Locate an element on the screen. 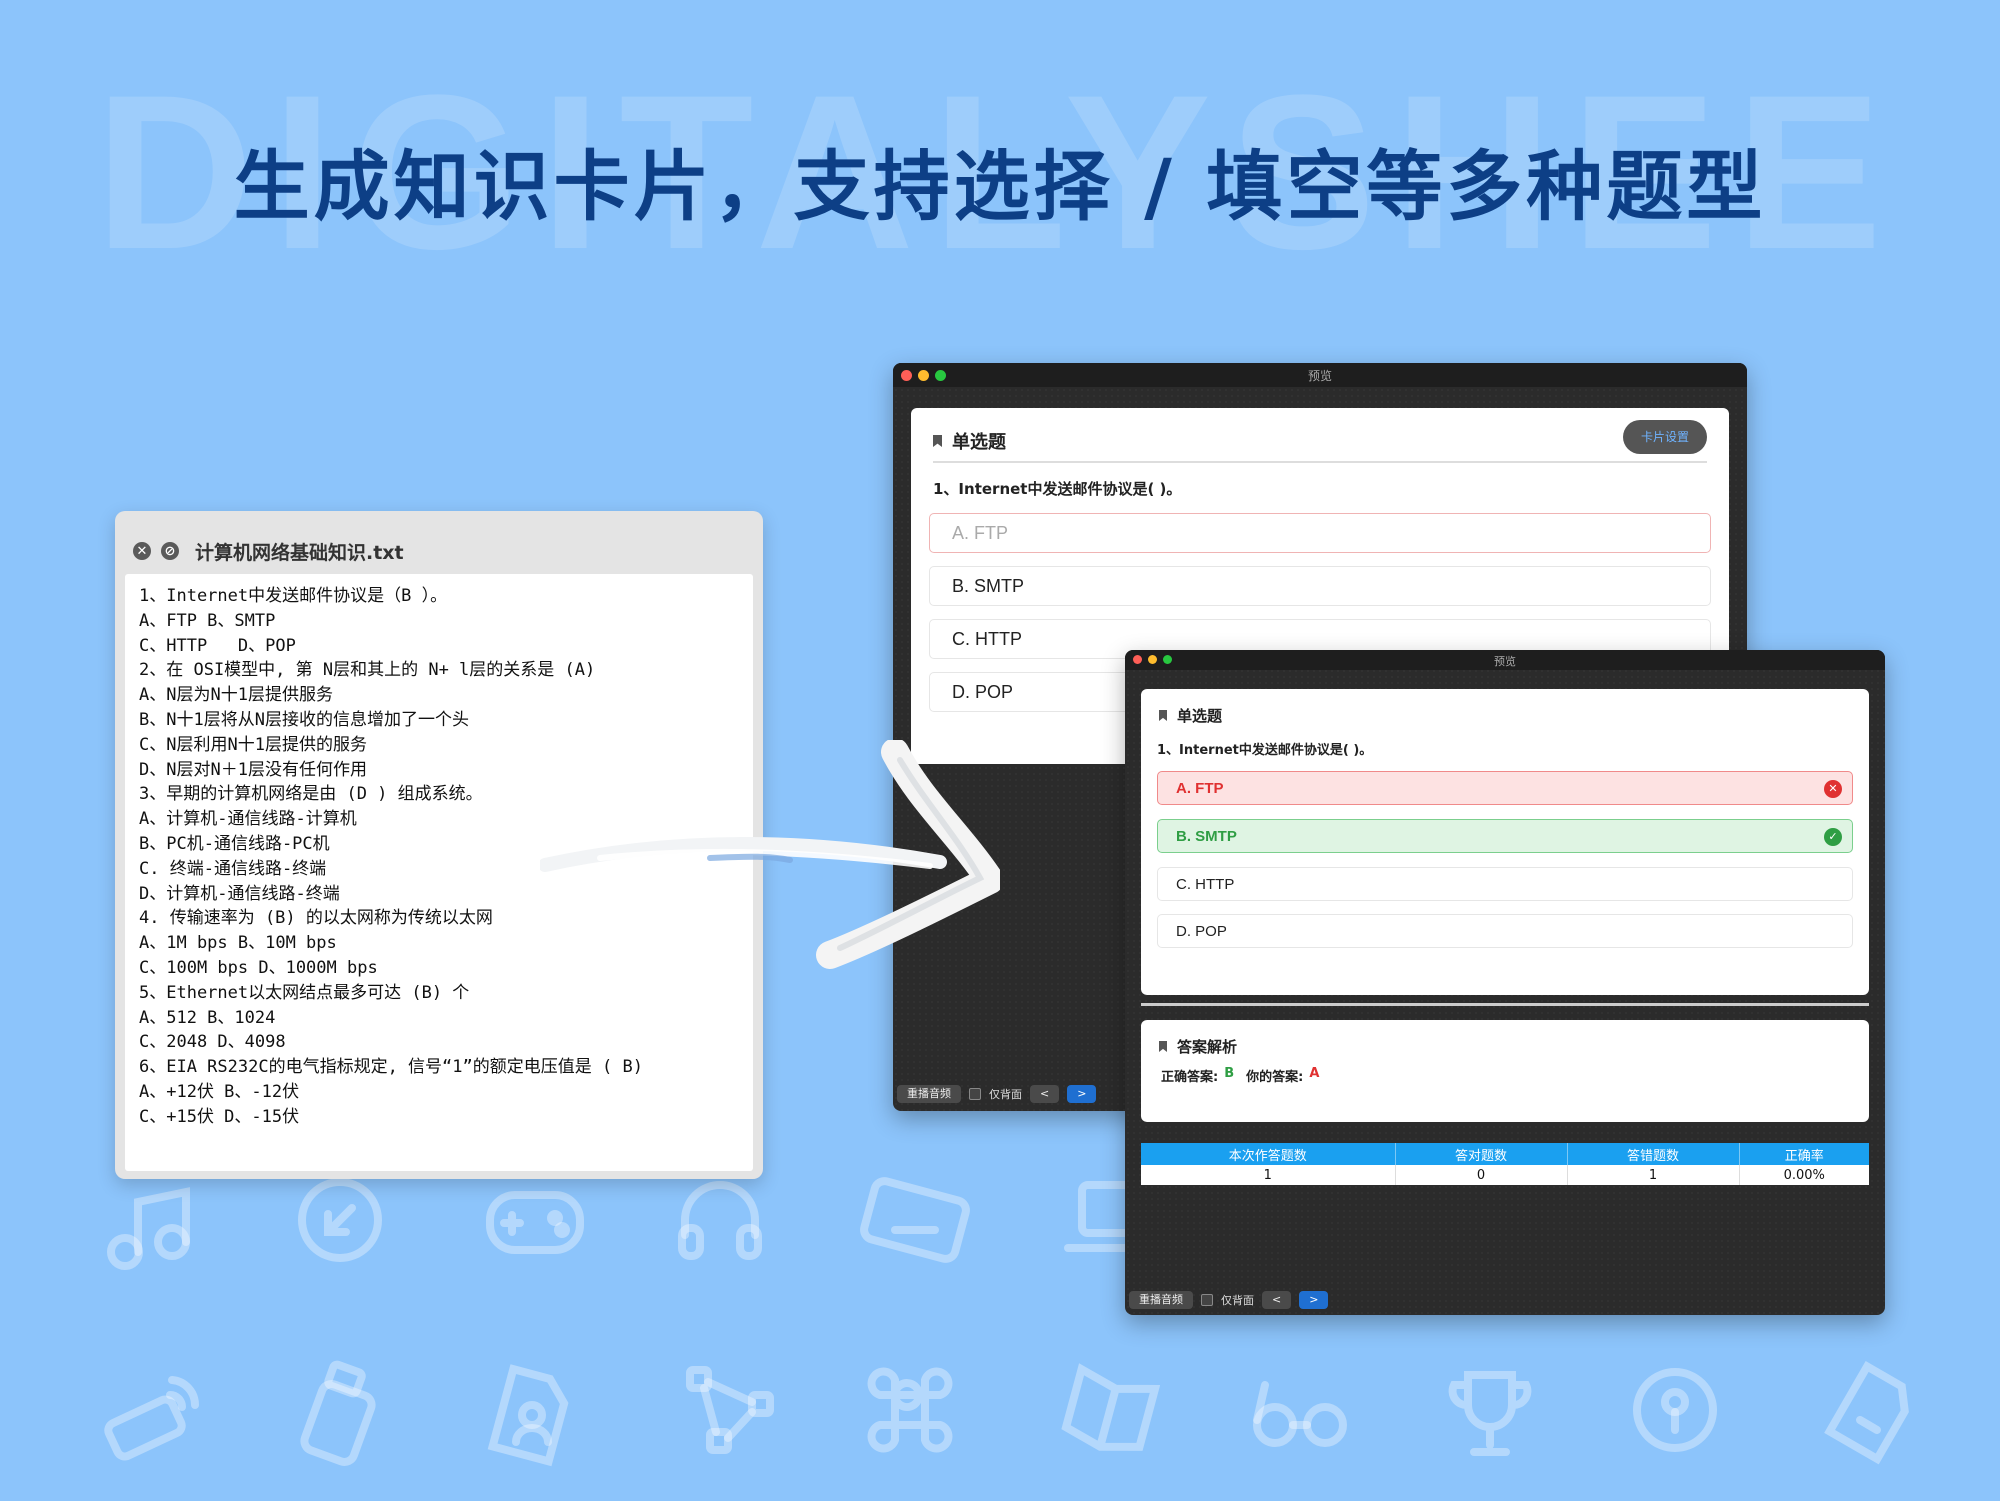  router-icon is located at coordinates (152, 1418).